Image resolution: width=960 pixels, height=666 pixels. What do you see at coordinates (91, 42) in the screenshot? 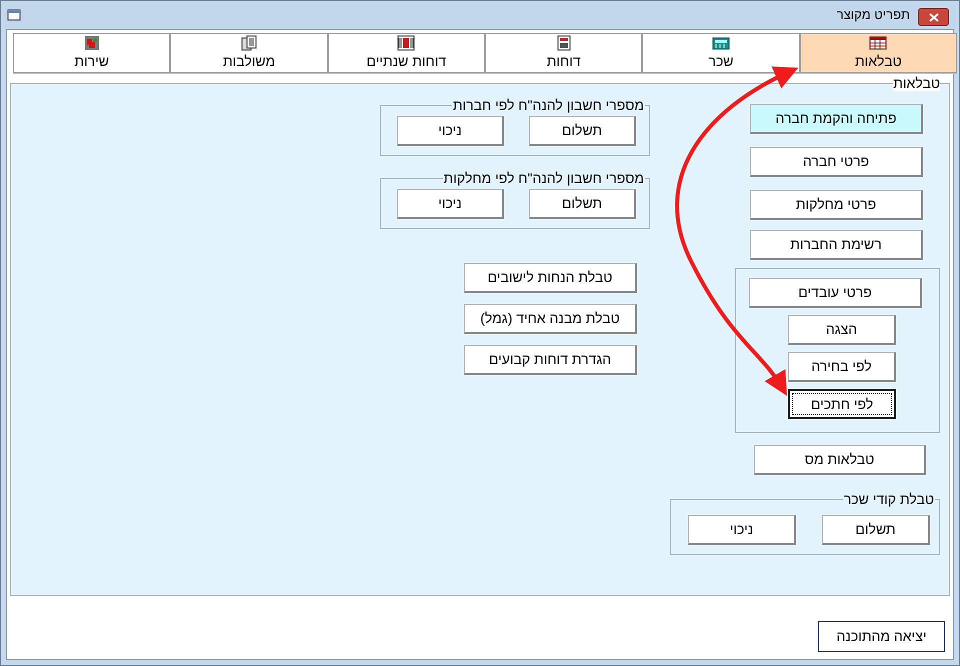
I see `puzzle-icon` at bounding box center [91, 42].